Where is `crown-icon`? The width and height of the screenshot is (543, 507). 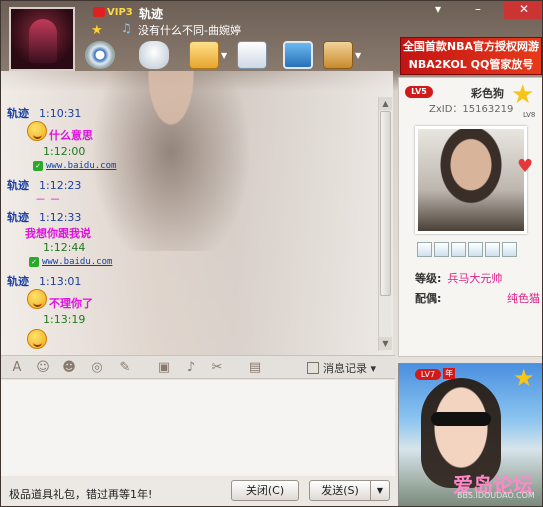
crown-icon is located at coordinates (99, 12).